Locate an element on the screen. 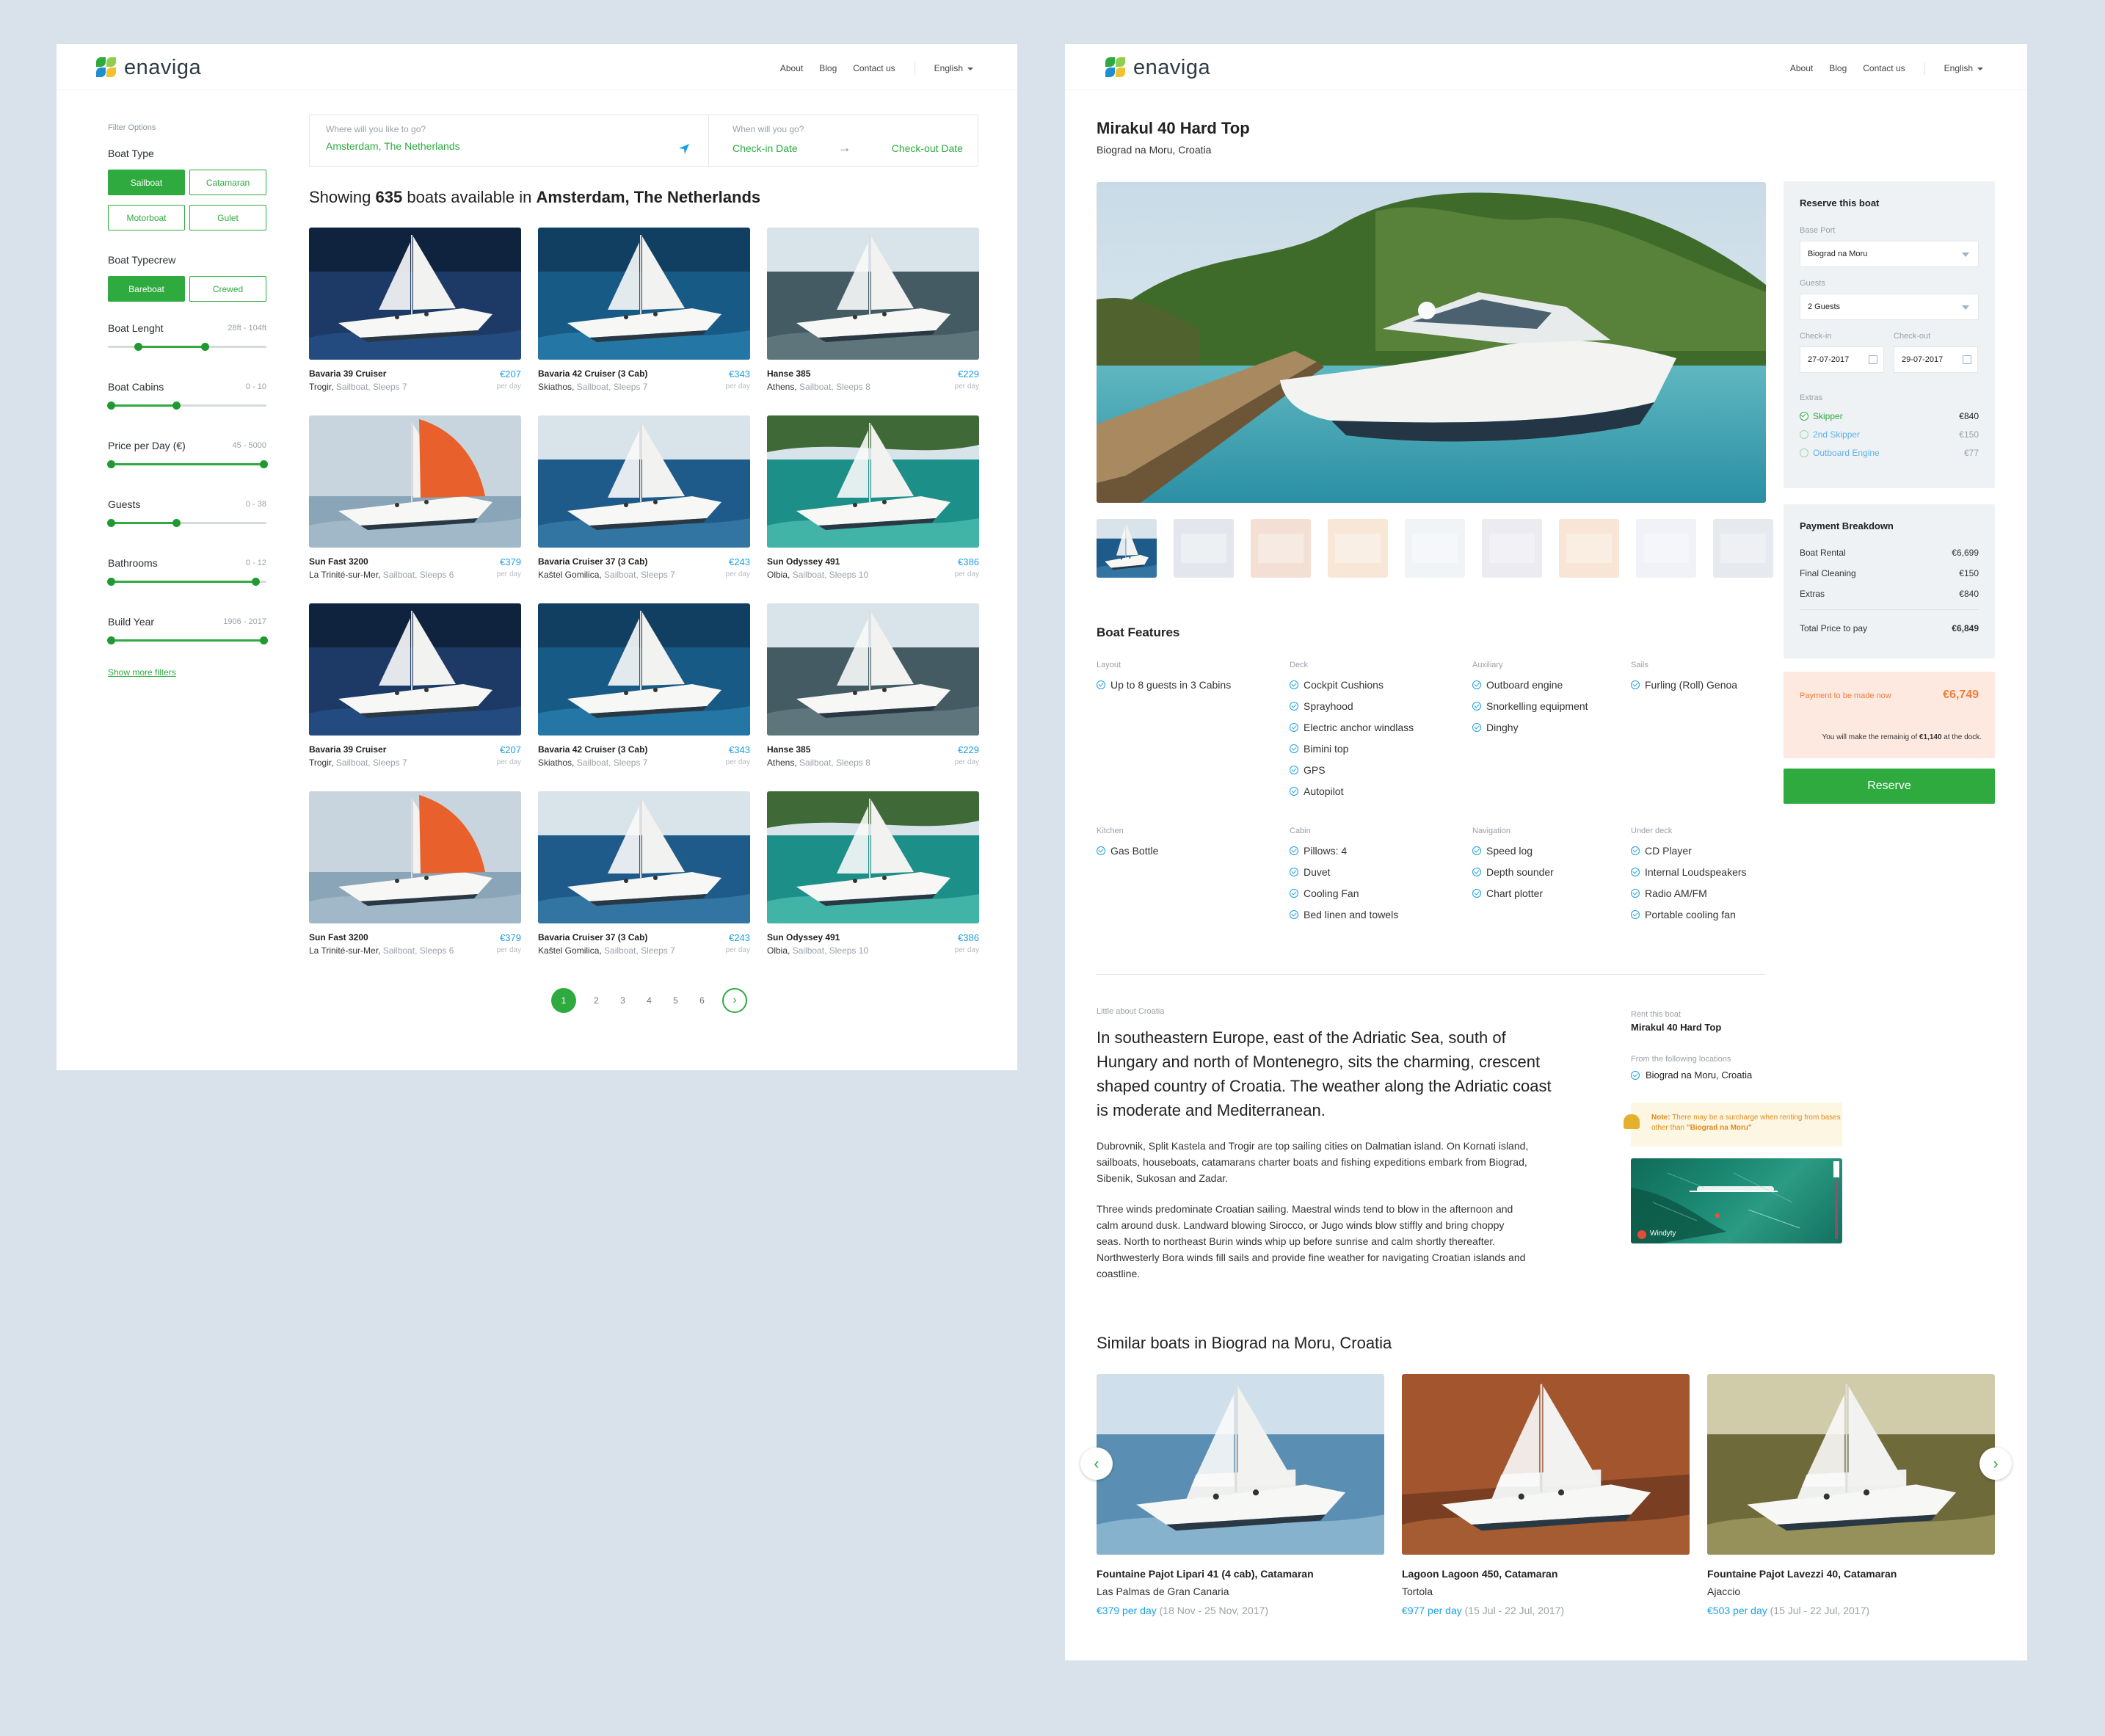 This screenshot has width=2105, height=1736. page-5: 5 is located at coordinates (675, 1000).